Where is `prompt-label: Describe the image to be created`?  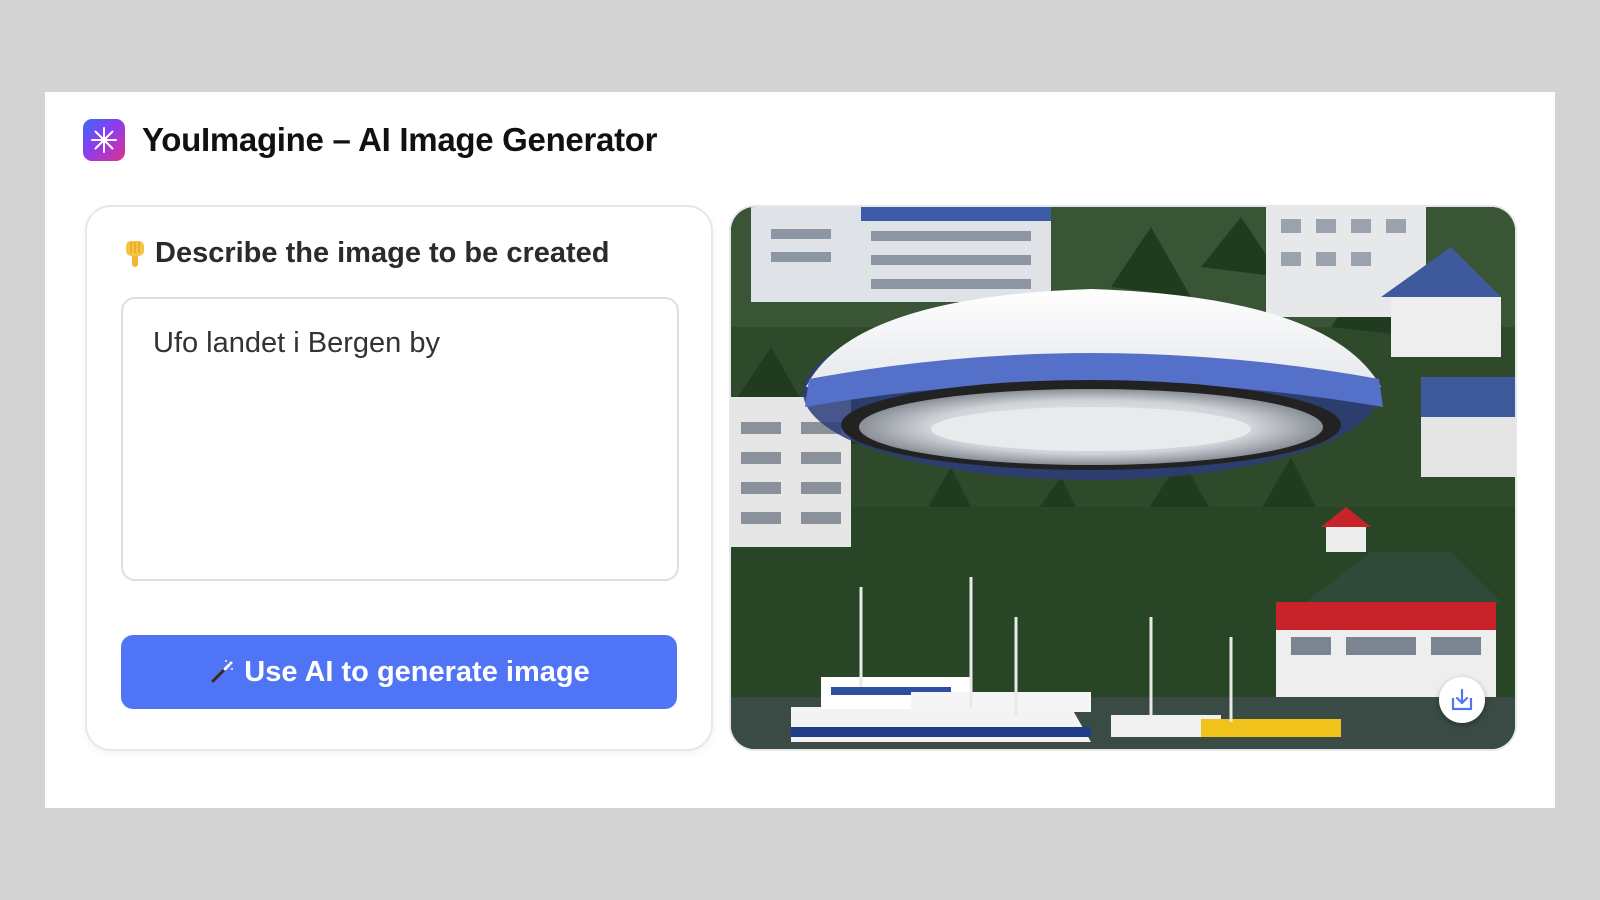 prompt-label: Describe the image to be created is located at coordinates (366, 253).